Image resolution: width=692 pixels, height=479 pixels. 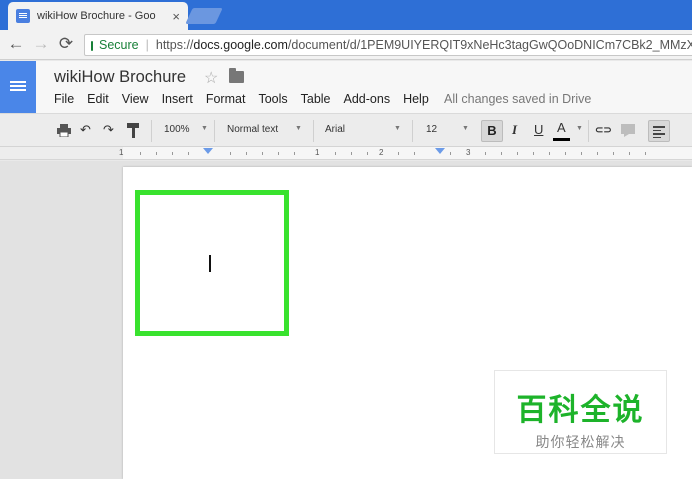 What do you see at coordinates (18, 87) in the screenshot?
I see `docs-home-icon` at bounding box center [18, 87].